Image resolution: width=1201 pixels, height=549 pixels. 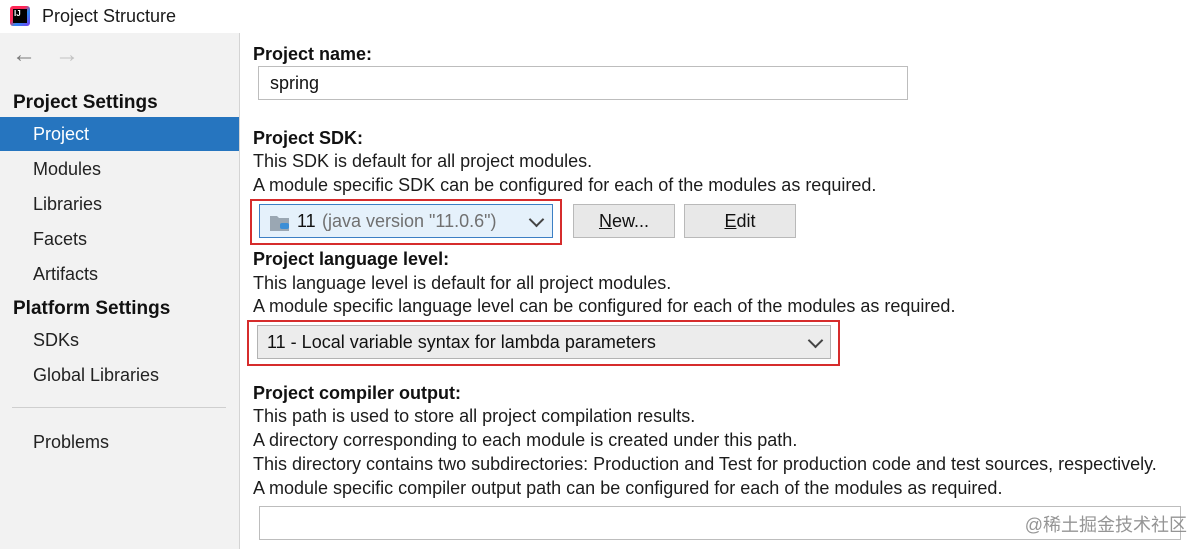 What do you see at coordinates (357, 393) in the screenshot?
I see `compiler-output-label: Project compiler output:` at bounding box center [357, 393].